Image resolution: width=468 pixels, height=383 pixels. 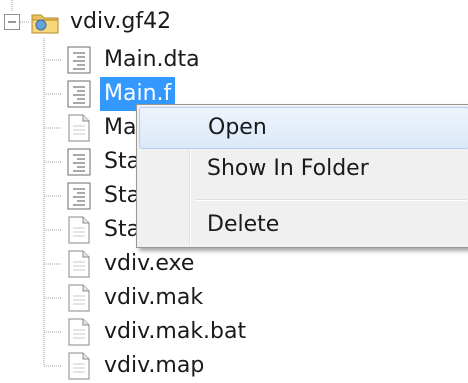 What do you see at coordinates (154, 365) in the screenshot?
I see `tree-item-label: vdiv.map` at bounding box center [154, 365].